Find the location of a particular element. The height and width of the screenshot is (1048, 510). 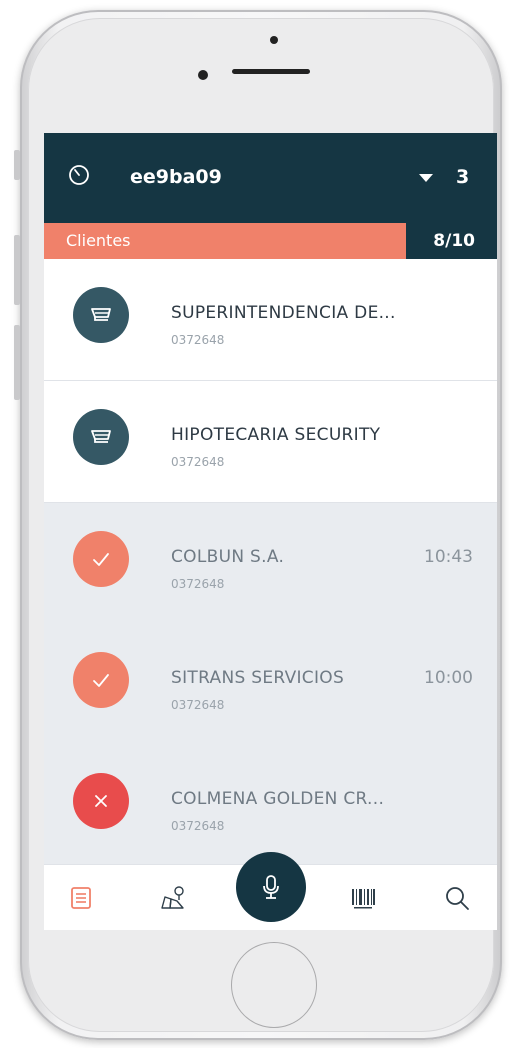

clients-progress-bar: Clientes 8/10 is located at coordinates (270, 241).